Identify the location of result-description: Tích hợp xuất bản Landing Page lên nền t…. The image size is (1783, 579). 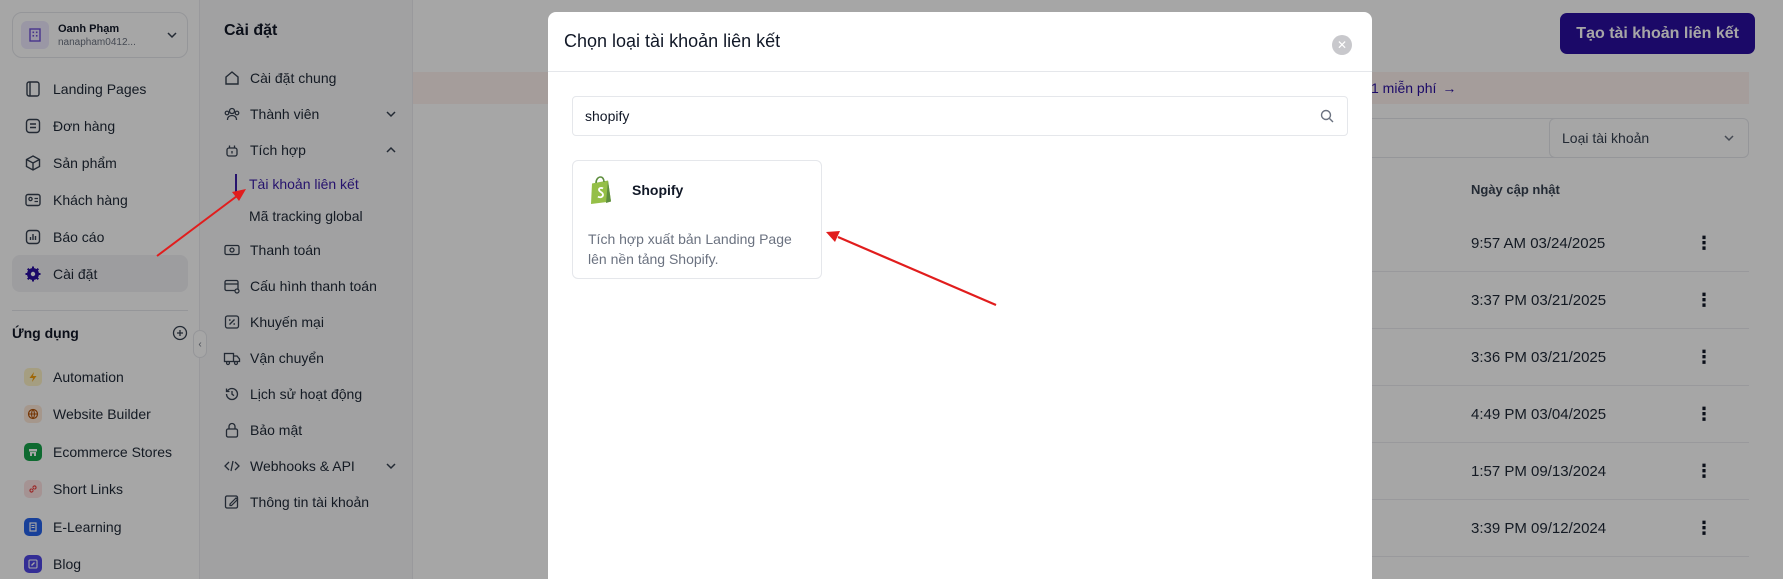
(690, 249).